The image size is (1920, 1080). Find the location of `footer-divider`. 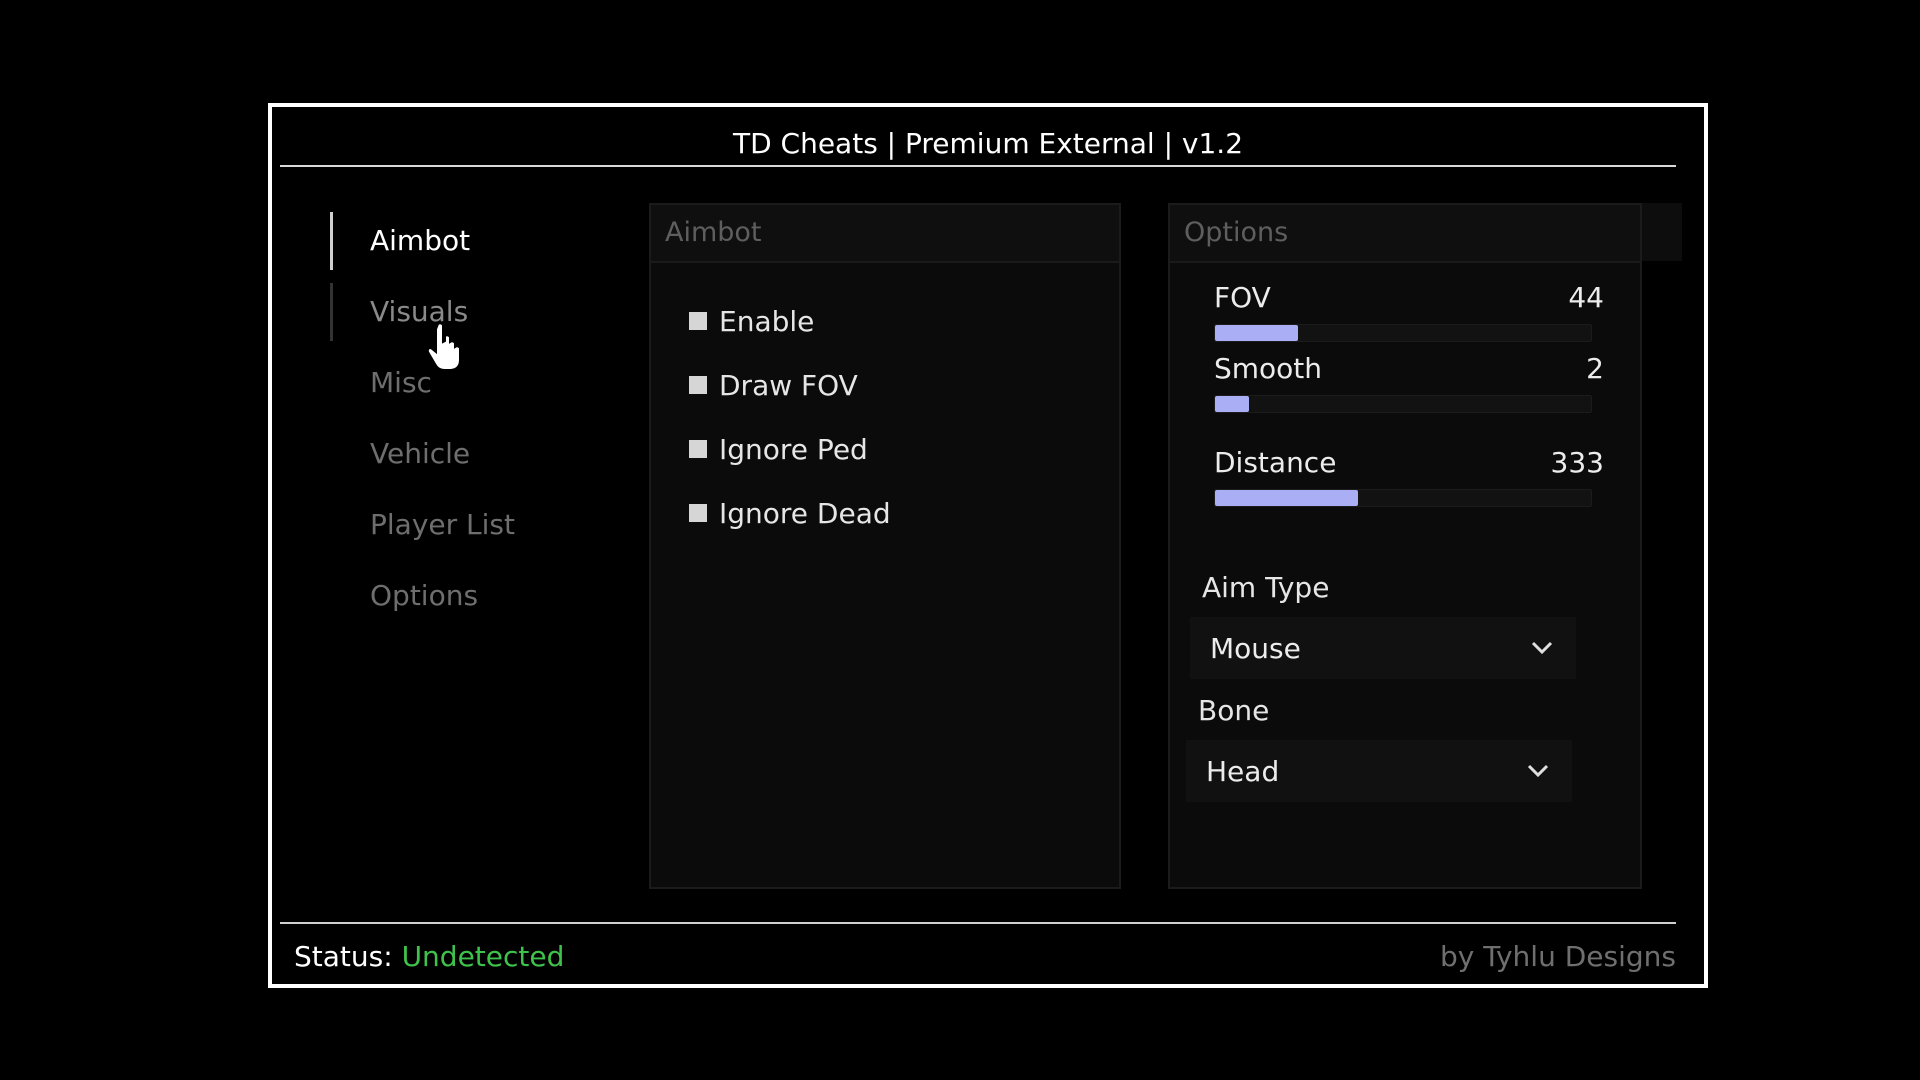

footer-divider is located at coordinates (978, 923).